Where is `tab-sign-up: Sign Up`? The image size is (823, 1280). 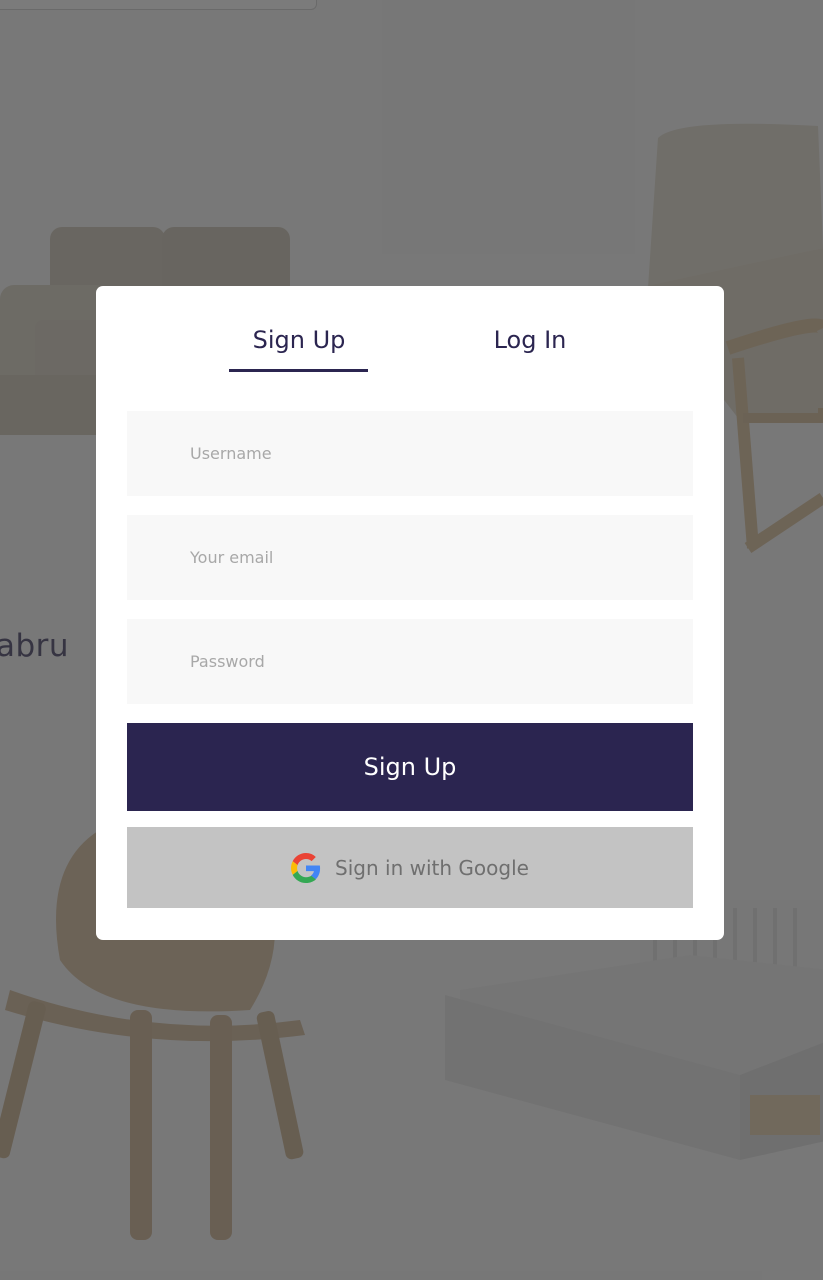 tab-sign-up: Sign Up is located at coordinates (299, 349).